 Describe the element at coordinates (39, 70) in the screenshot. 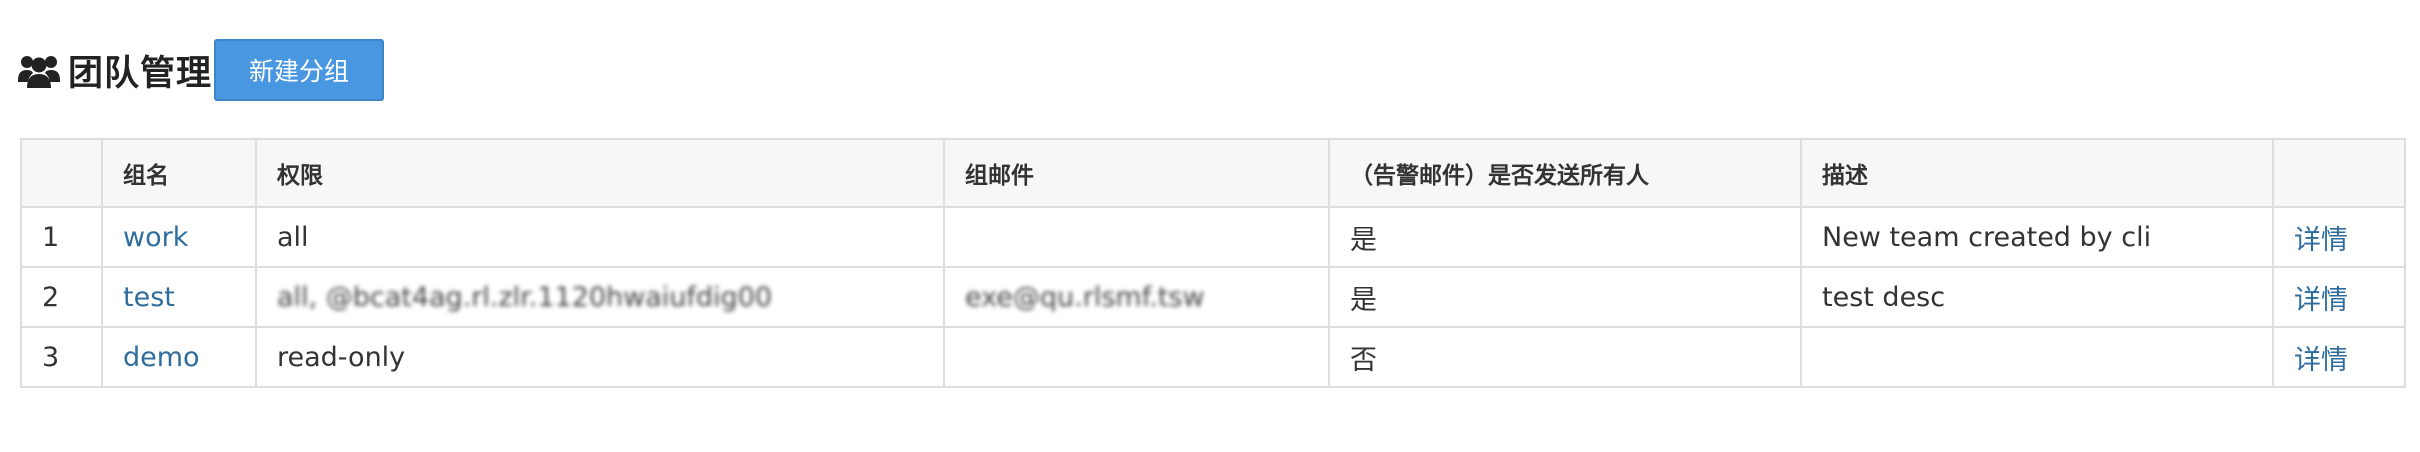

I see `users-icon` at that location.